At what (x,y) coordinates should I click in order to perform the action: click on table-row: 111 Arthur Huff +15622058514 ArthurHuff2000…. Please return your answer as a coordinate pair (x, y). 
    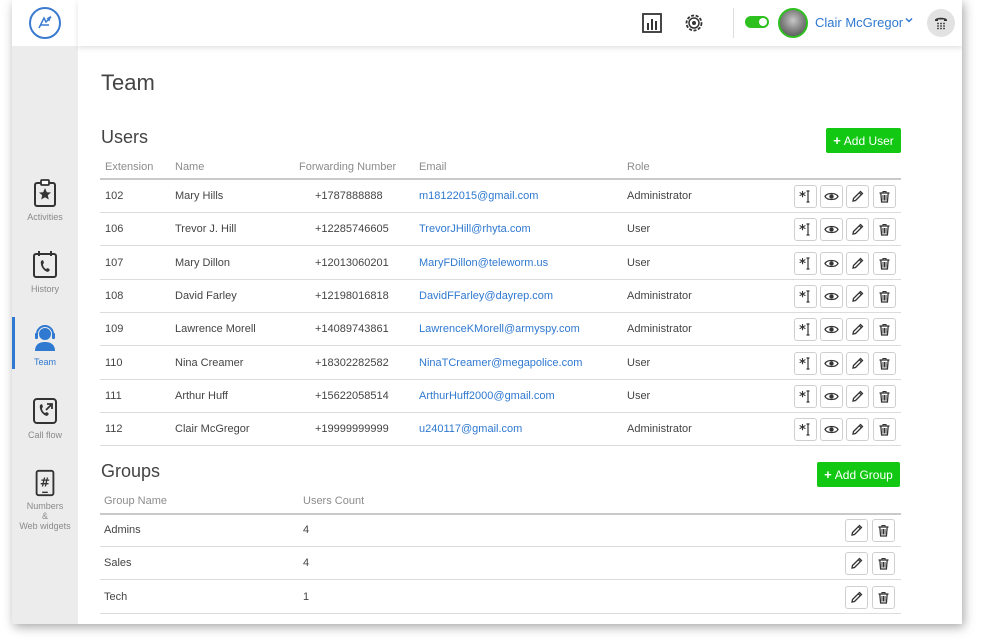
    Looking at the image, I should click on (500, 396).